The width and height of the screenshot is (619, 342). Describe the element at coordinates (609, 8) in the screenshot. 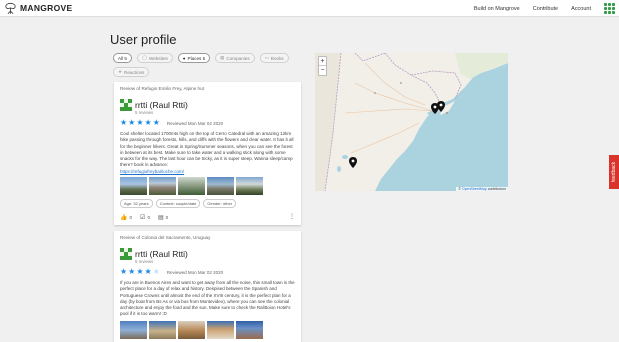

I see `apps-grid-icon` at that location.